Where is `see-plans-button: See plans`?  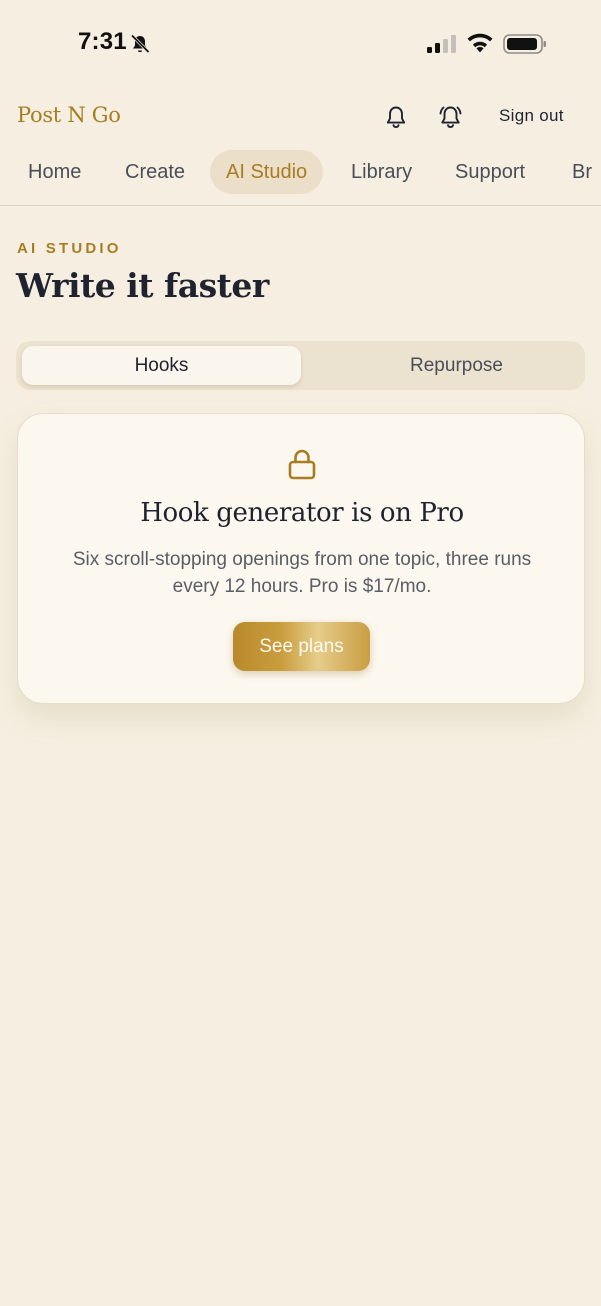
see-plans-button: See plans is located at coordinates (301, 646).